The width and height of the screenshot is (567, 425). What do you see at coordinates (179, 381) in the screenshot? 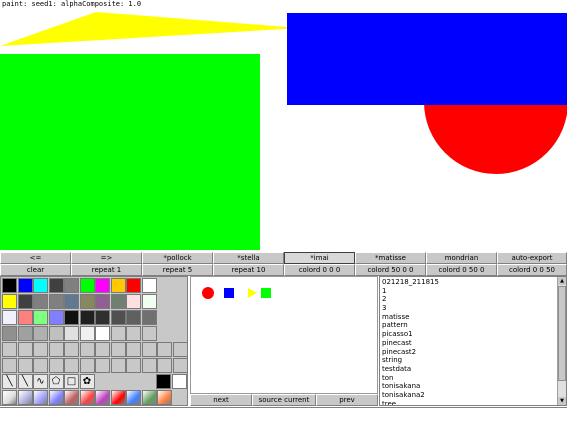
I see `background-color` at bounding box center [179, 381].